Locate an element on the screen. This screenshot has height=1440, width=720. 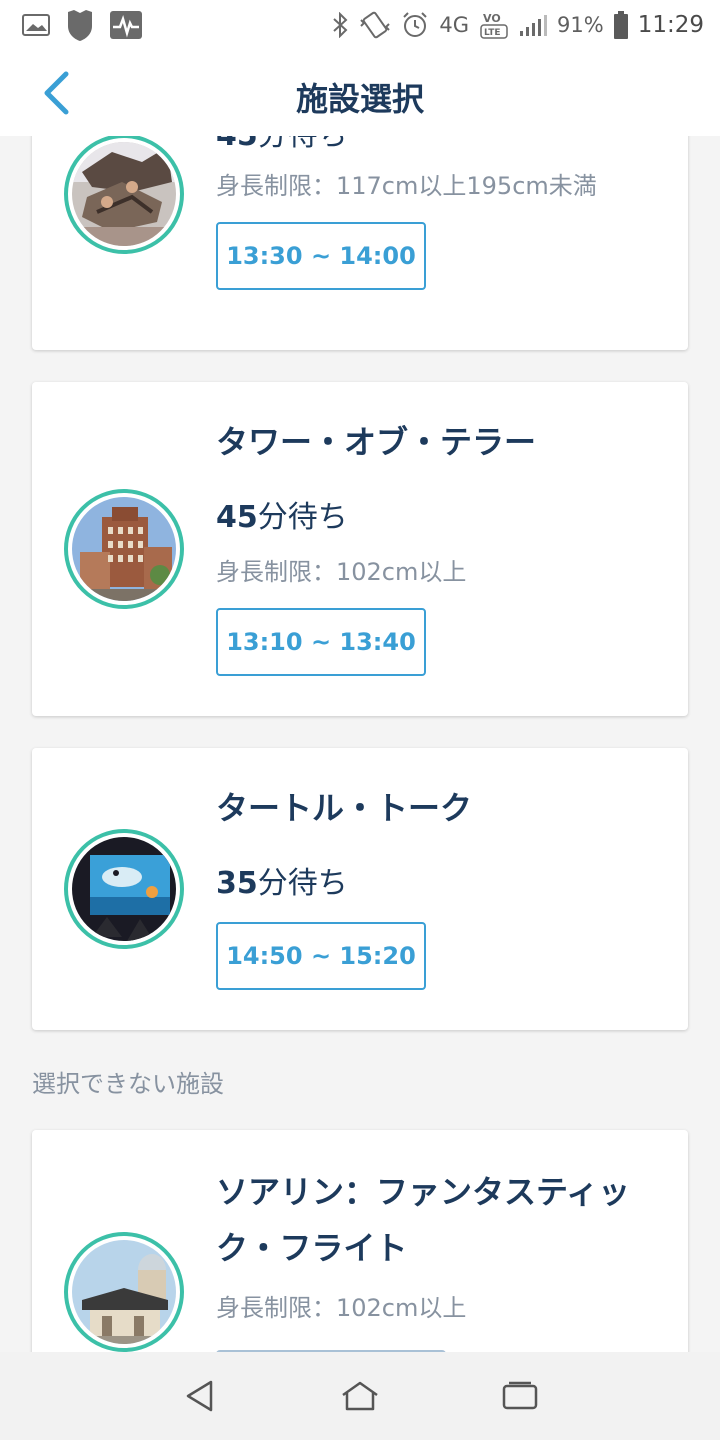
status-bar: 4G VO LTE 91% 11:29 is located at coordinates (360, 25).